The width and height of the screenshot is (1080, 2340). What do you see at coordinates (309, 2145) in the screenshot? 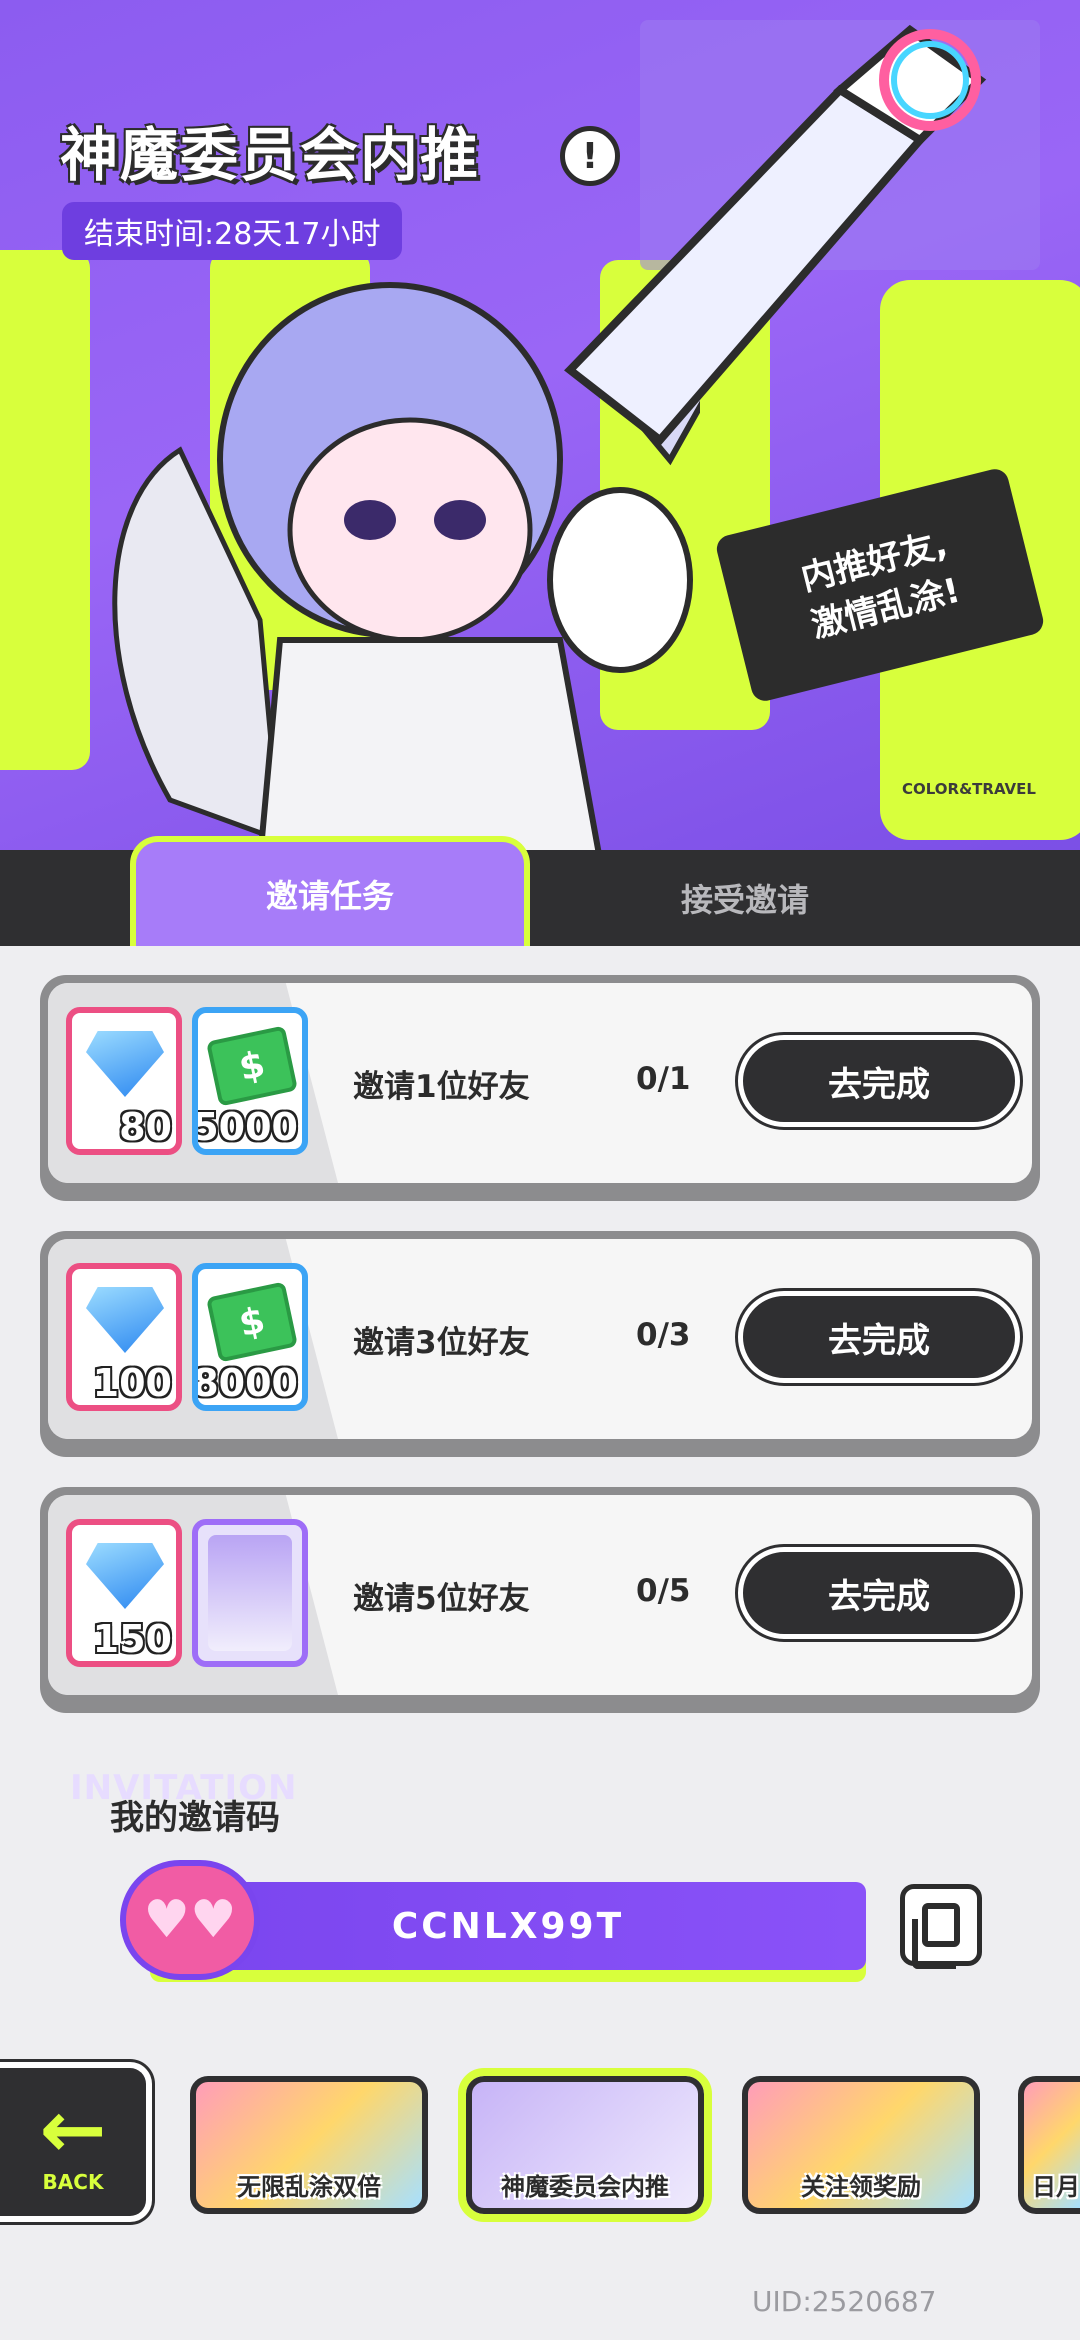
I see `event-card-double-doodle: 无限乱涂双倍` at bounding box center [309, 2145].